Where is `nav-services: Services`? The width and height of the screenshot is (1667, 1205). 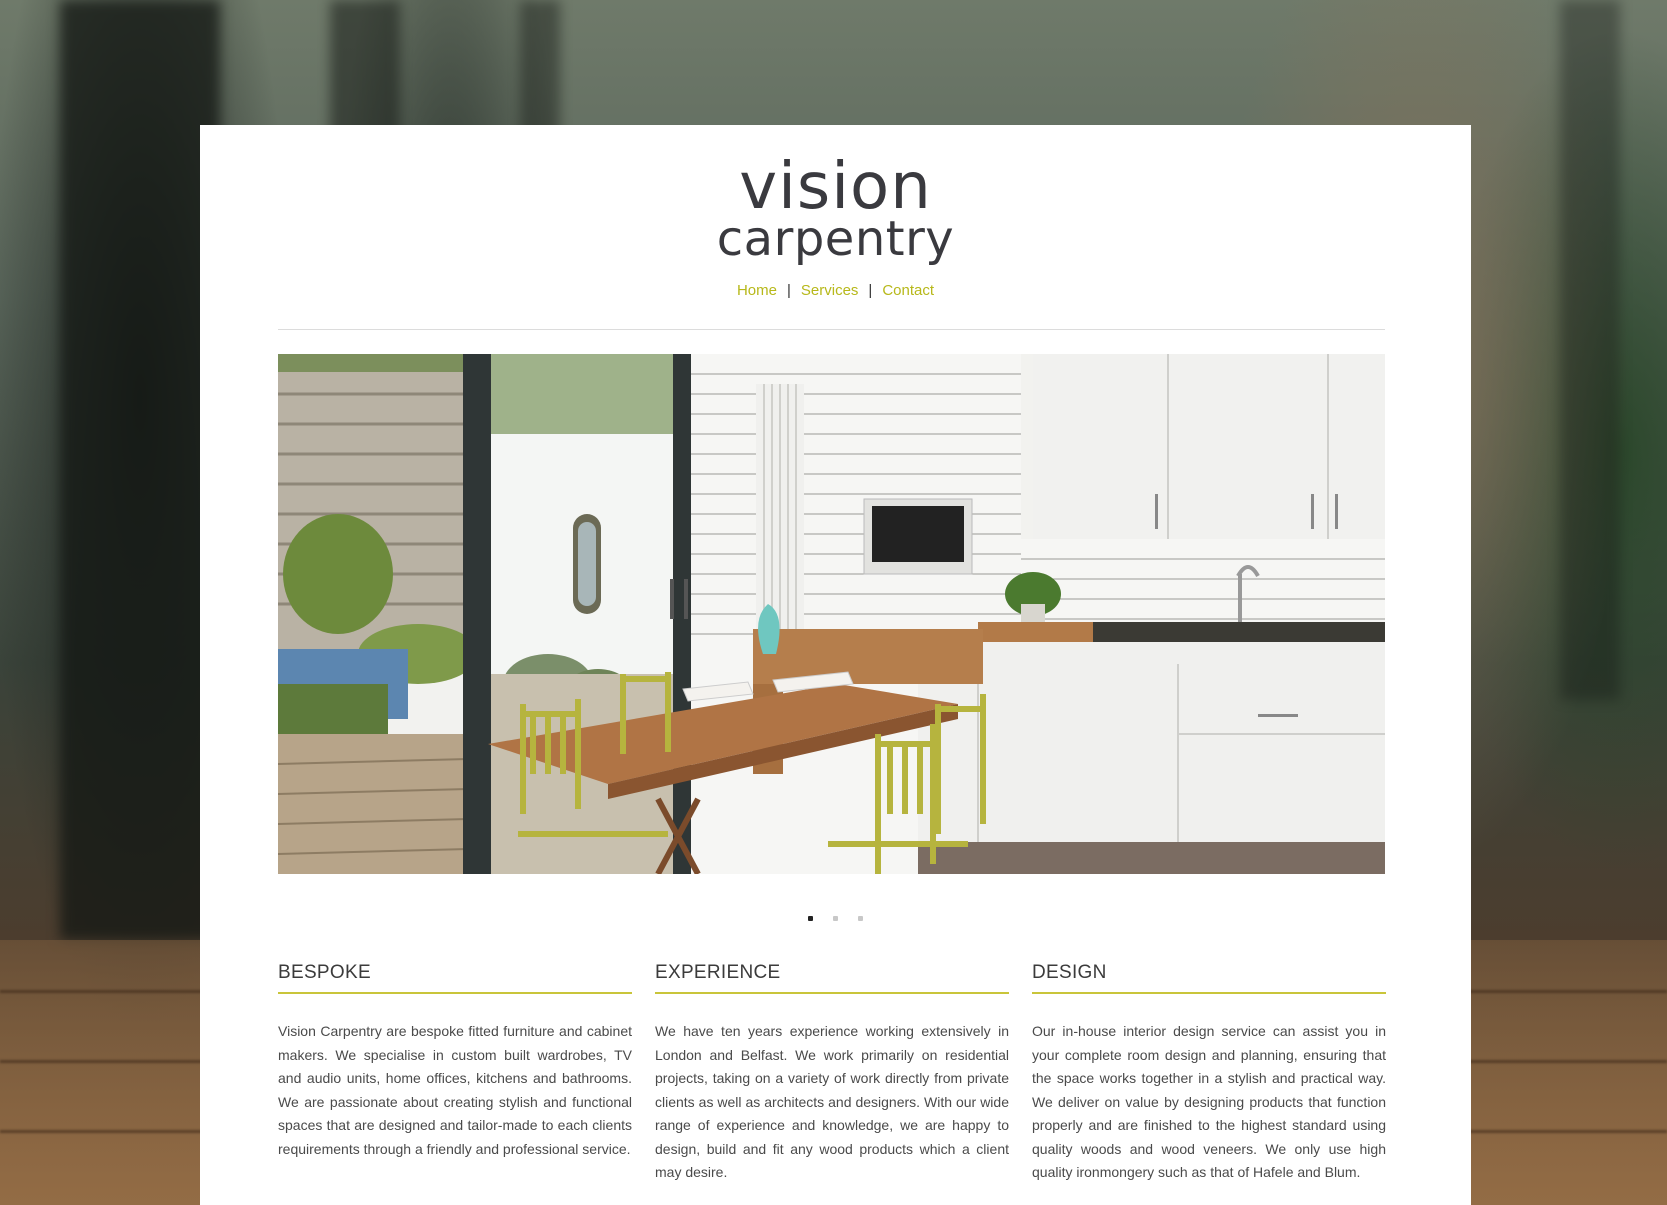
nav-services: Services is located at coordinates (830, 290).